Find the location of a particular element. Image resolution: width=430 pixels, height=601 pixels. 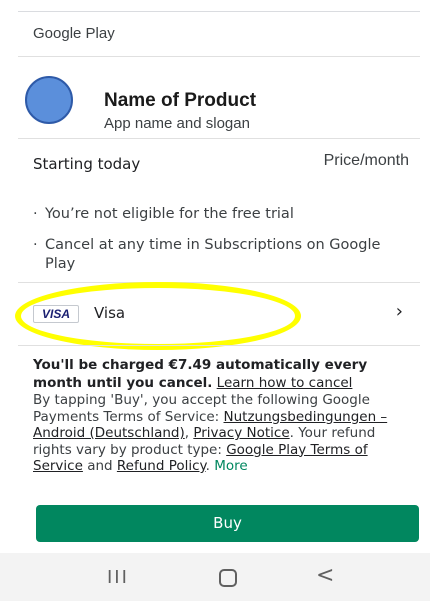

product-subtitle: App name and slogan is located at coordinates (177, 123).